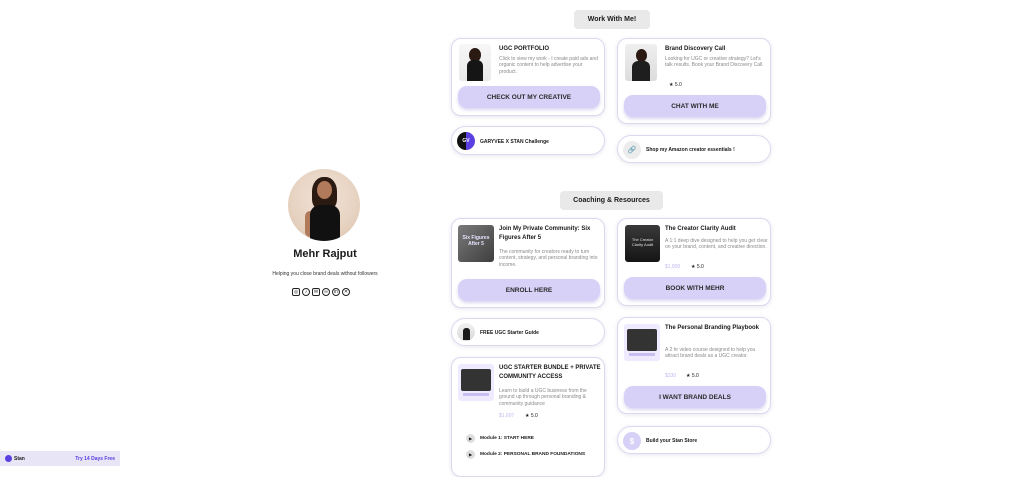 The height and width of the screenshot is (477, 1024). I want to click on brand-deals-button: I WANT BRAND DEALS, so click(695, 397).